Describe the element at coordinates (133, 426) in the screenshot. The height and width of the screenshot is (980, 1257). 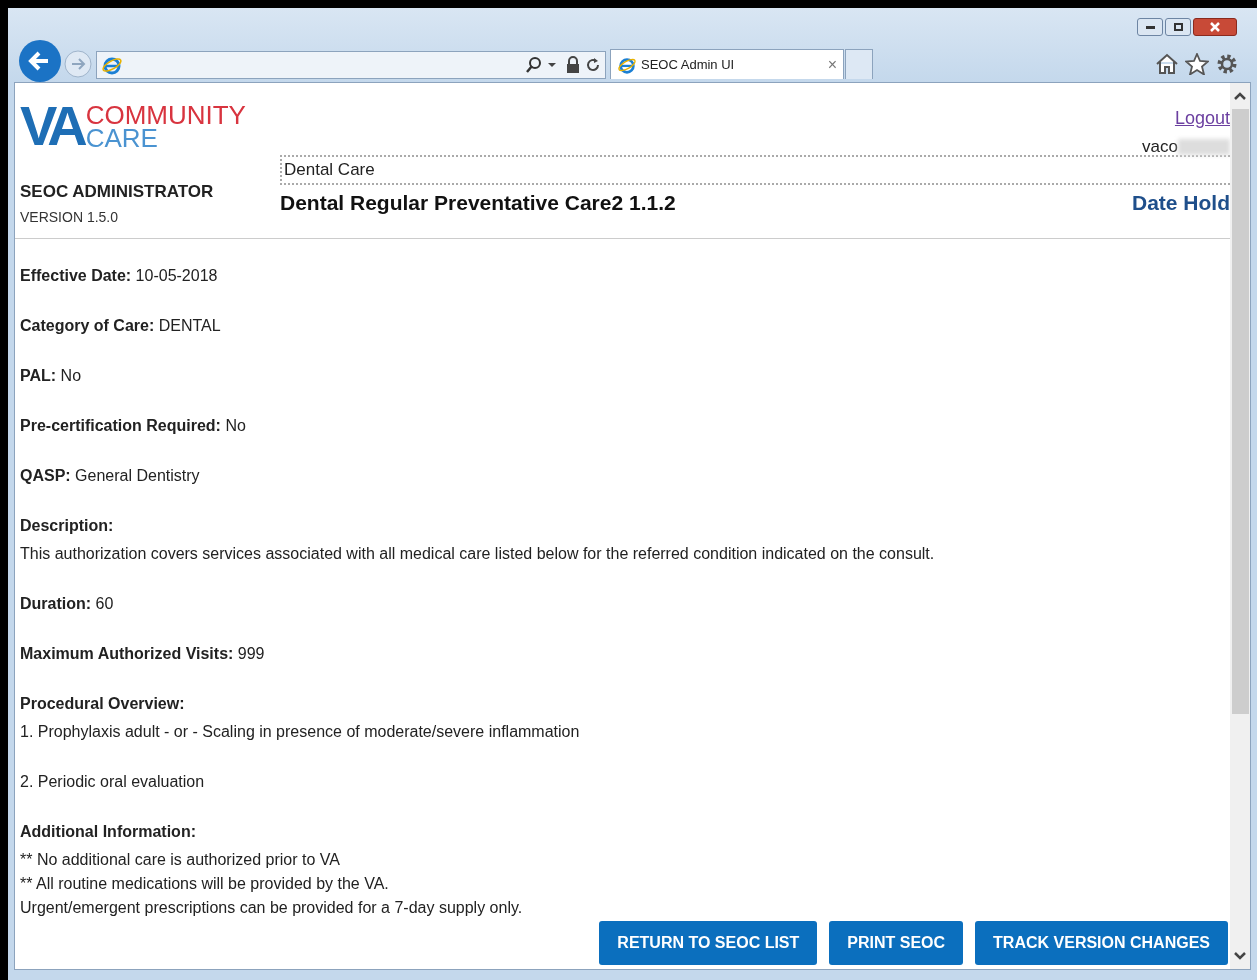
I see `field-text: Pre-certification Required: No` at that location.